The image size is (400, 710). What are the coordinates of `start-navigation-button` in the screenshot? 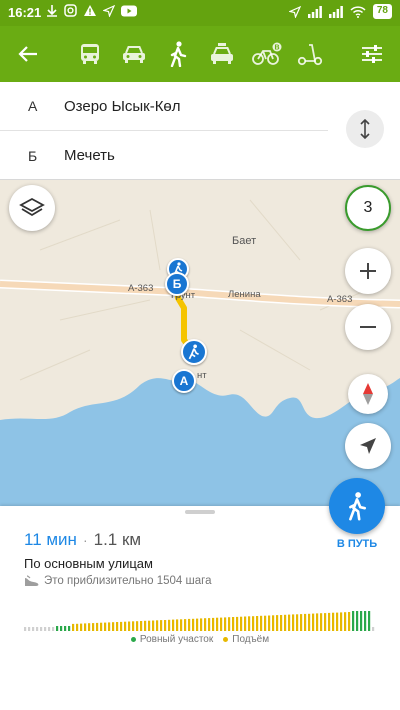 It's located at (357, 506).